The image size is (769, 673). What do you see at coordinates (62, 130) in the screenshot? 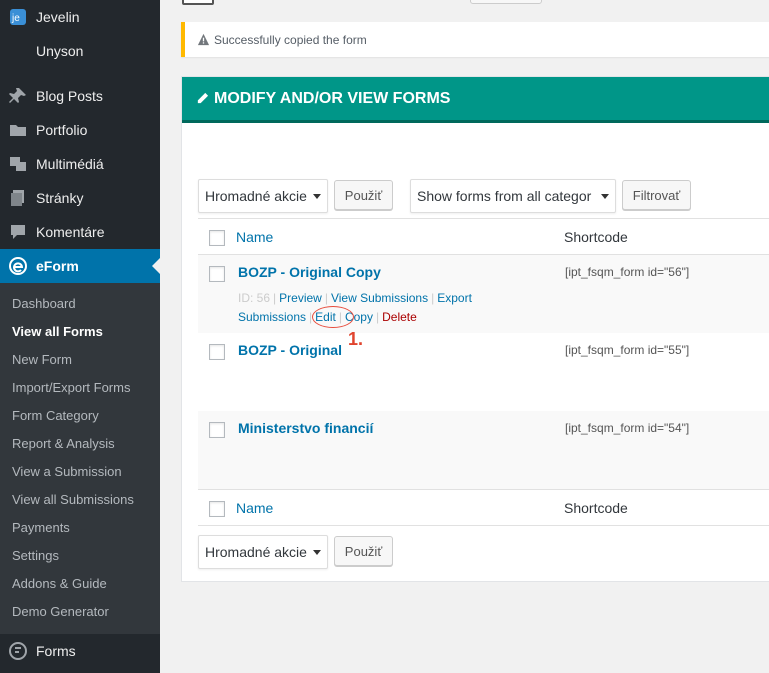
I see `menu-item-label: Portfolio` at bounding box center [62, 130].